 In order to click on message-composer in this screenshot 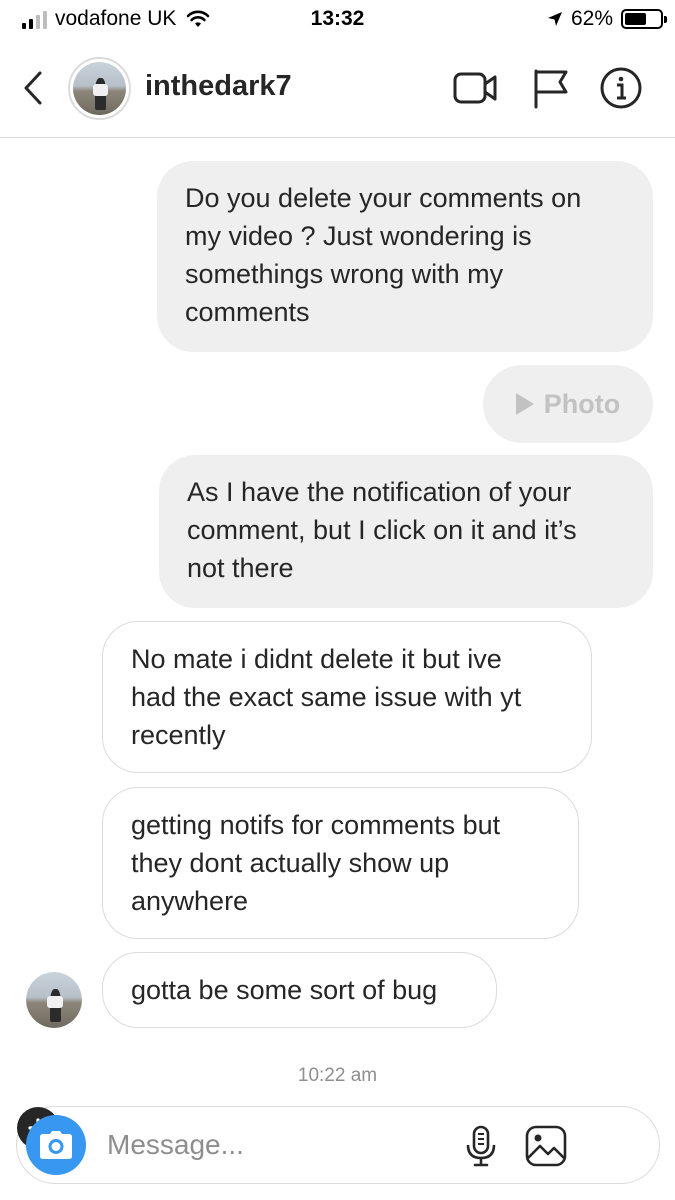, I will do `click(338, 1145)`.